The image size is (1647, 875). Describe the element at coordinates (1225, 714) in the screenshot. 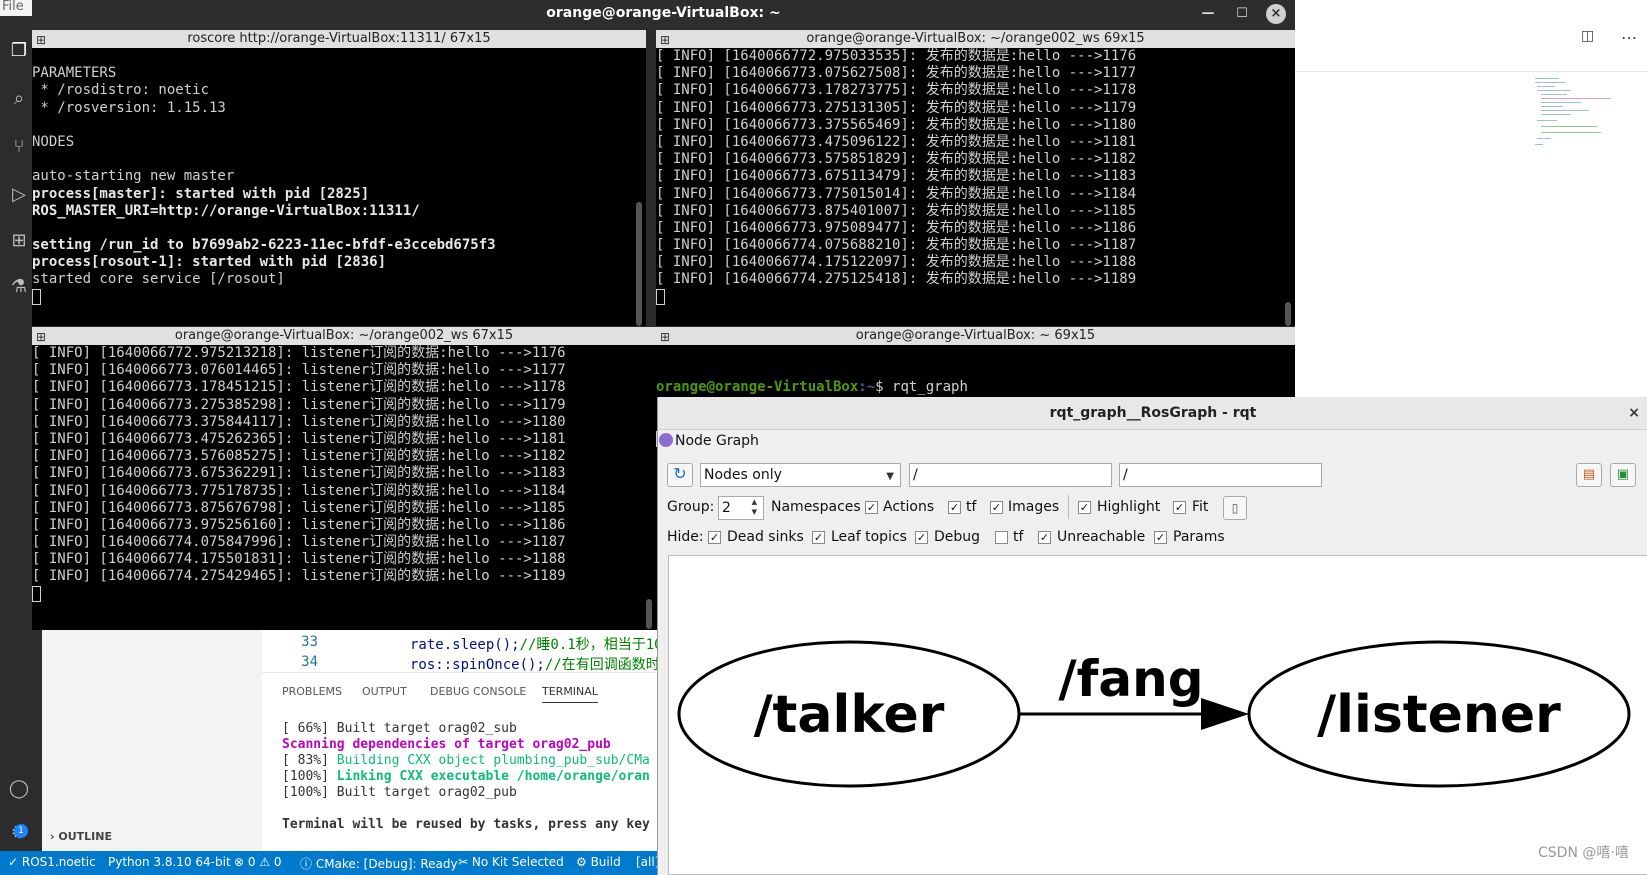

I see `edge-arrowhead` at that location.